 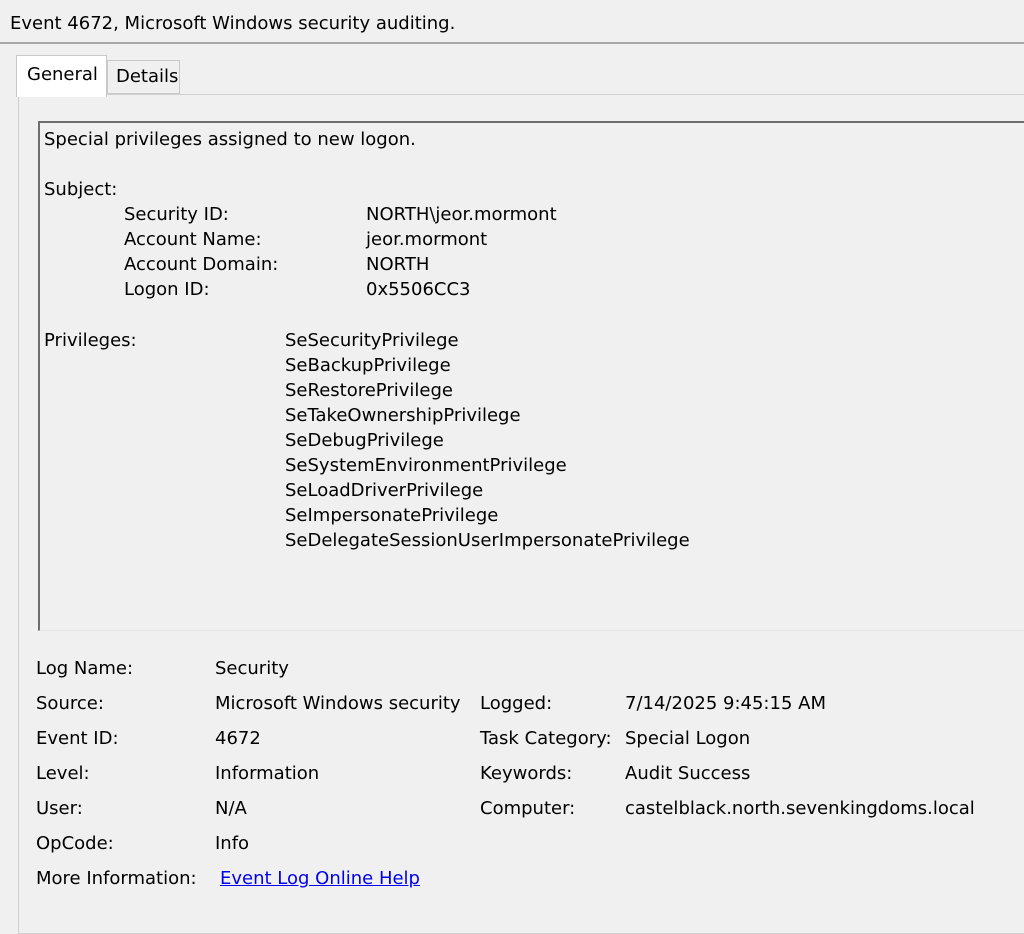 I want to click on privilege-item: SeTakeOwnershipPrivilege, so click(x=403, y=415).